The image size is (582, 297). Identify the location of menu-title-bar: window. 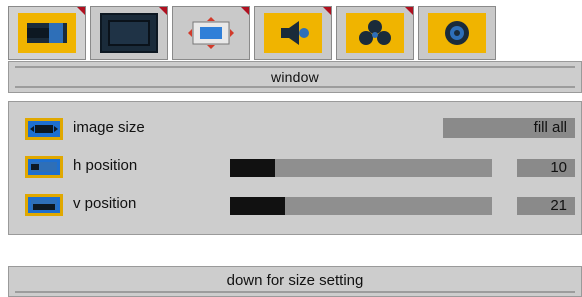
(295, 77).